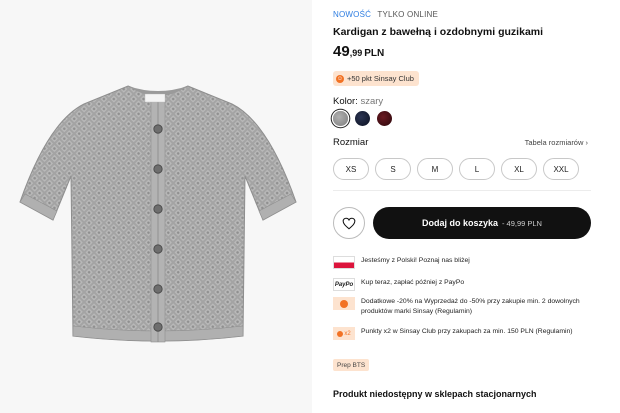  What do you see at coordinates (519, 169) in the screenshot?
I see `size-option-xl: XL` at bounding box center [519, 169].